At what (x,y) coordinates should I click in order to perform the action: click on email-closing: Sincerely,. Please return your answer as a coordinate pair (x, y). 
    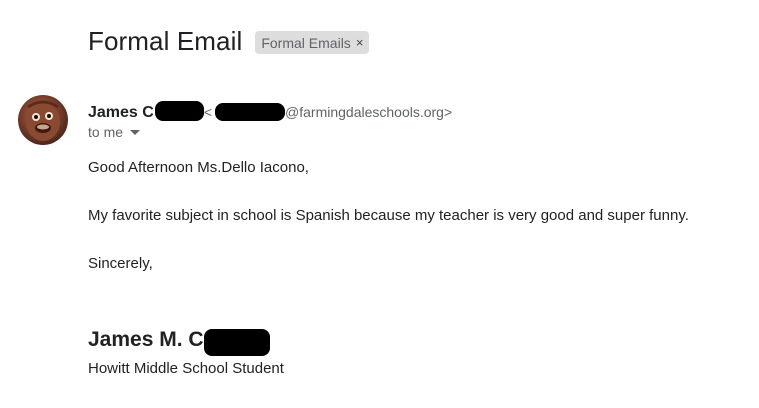
    Looking at the image, I should click on (120, 263).